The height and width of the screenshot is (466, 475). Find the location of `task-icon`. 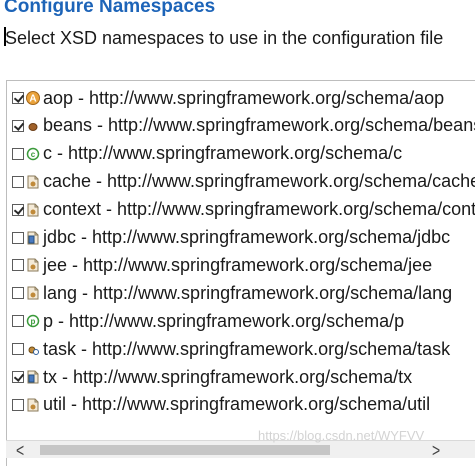

task-icon is located at coordinates (33, 349).